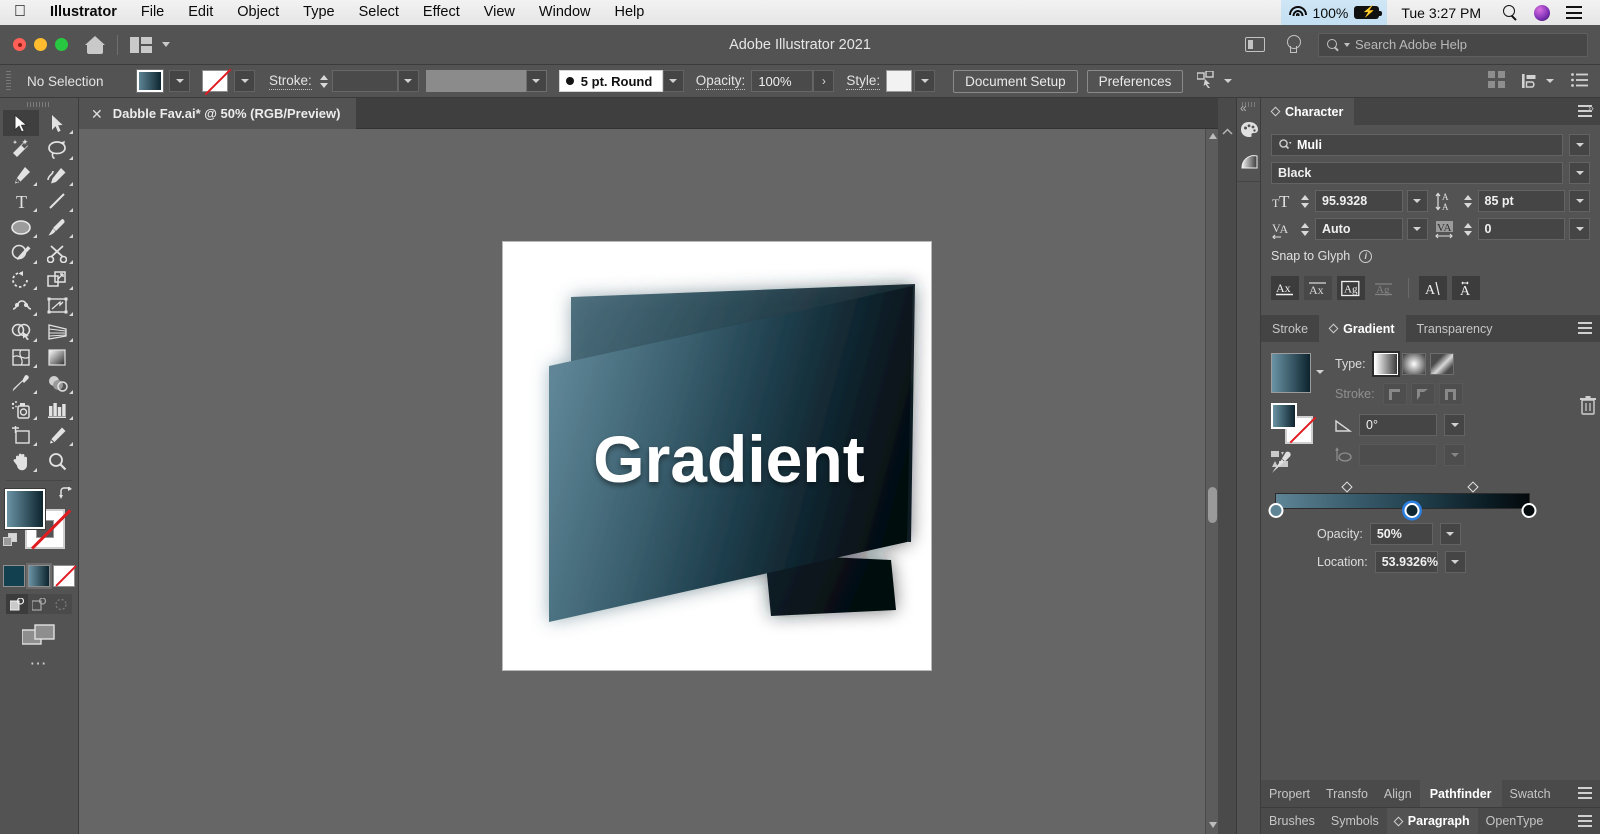 This screenshot has width=1600, height=834. Describe the element at coordinates (475, 81) in the screenshot. I see `stroke-profile-dropdown` at that location.